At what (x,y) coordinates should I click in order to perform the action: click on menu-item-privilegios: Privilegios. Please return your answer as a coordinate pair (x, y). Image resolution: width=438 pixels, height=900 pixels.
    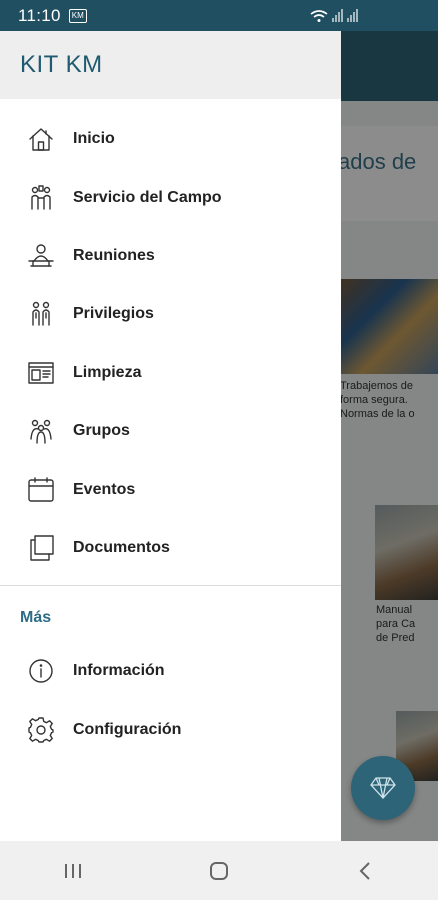
    Looking at the image, I should click on (170, 314).